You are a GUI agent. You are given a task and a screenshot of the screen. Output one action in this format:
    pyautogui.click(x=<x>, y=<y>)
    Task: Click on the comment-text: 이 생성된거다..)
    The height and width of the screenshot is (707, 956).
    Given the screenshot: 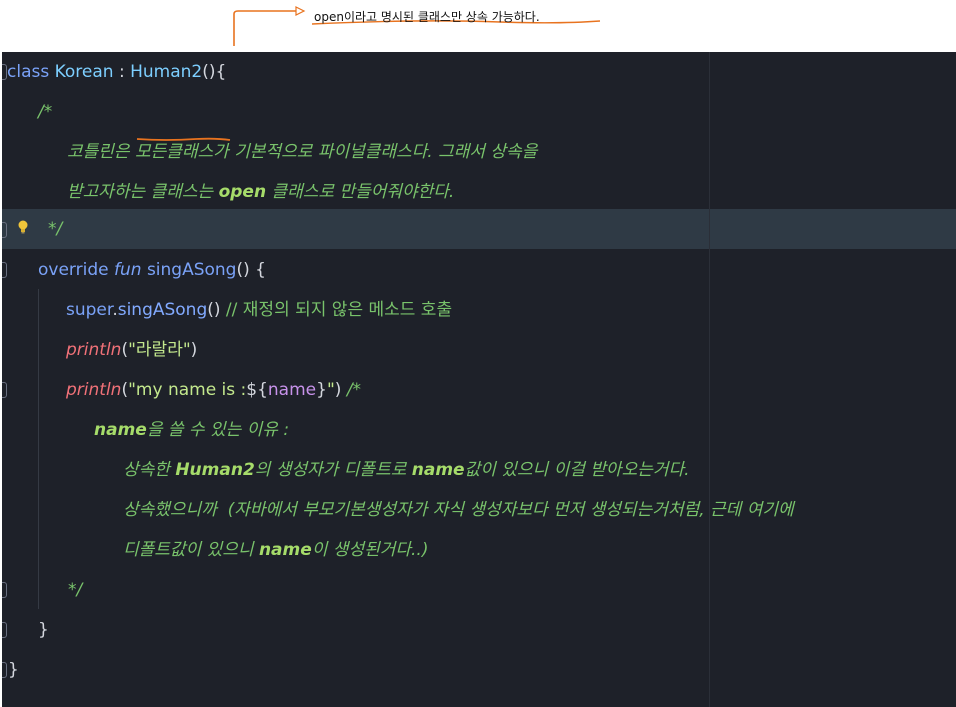 What is the action you would take?
    pyautogui.click(x=370, y=550)
    